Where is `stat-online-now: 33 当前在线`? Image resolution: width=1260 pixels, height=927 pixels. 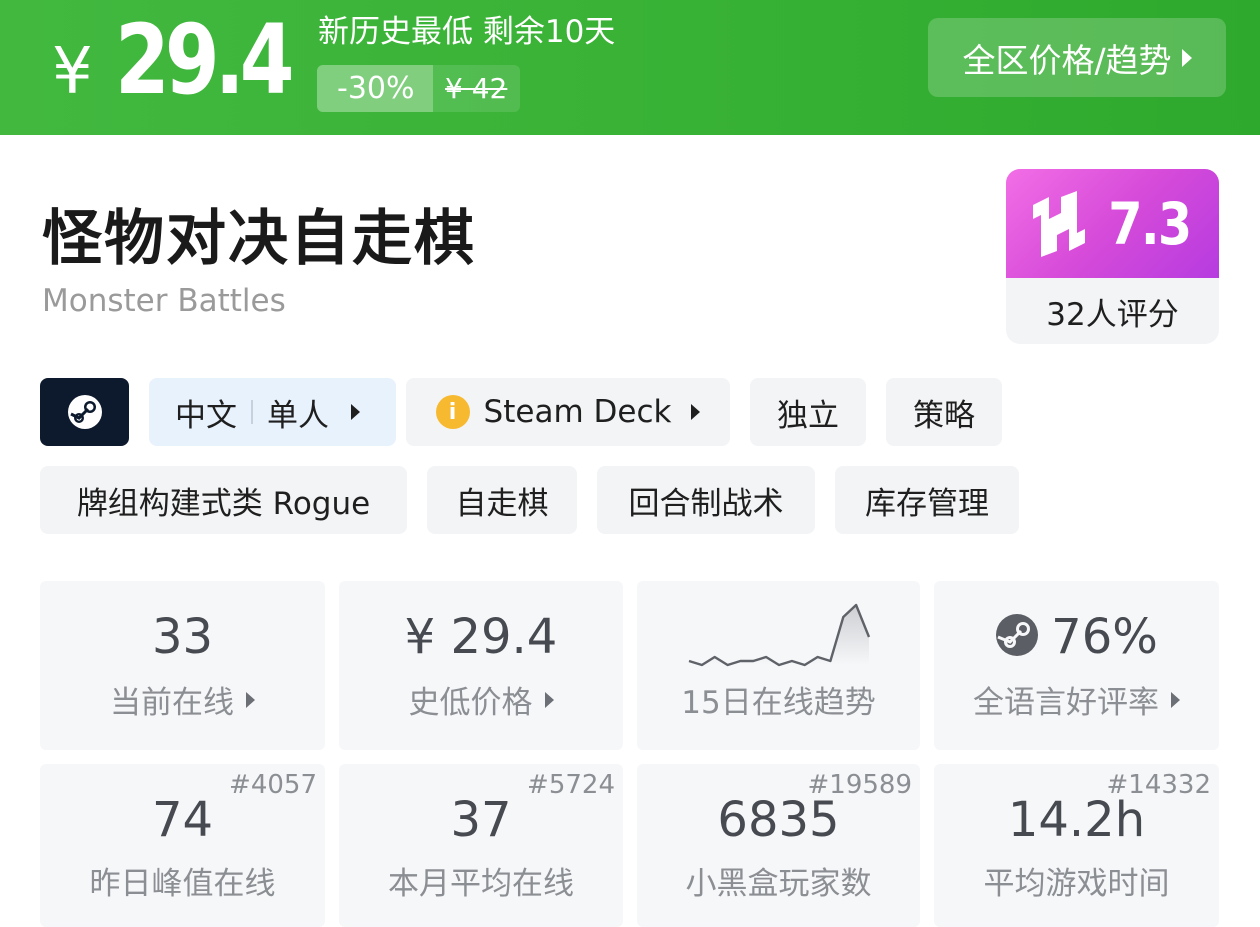 stat-online-now: 33 当前在线 is located at coordinates (182, 665).